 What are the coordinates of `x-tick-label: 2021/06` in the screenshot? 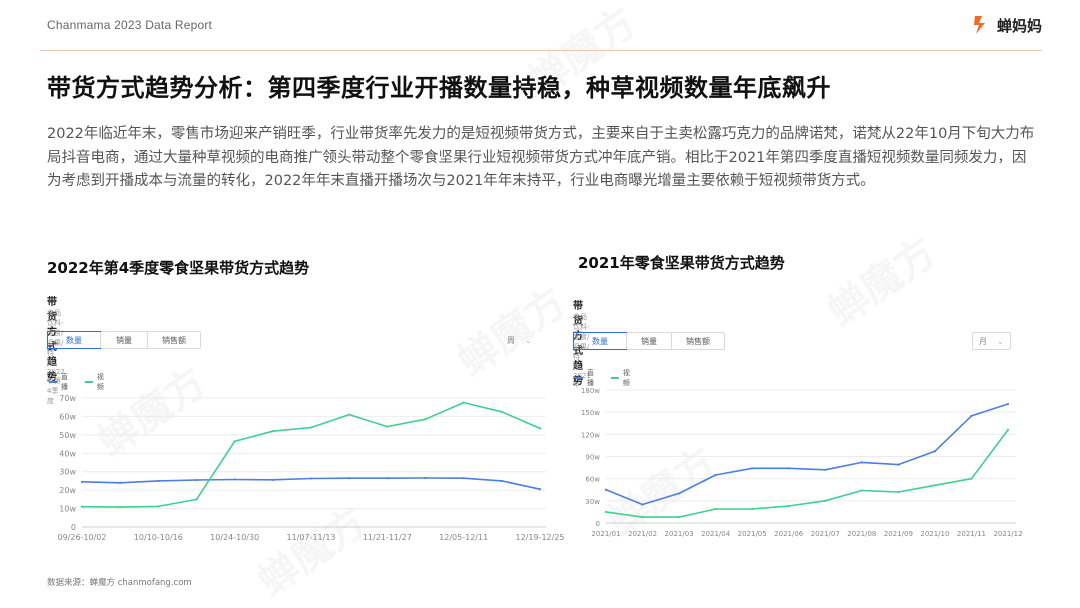 It's located at (789, 534).